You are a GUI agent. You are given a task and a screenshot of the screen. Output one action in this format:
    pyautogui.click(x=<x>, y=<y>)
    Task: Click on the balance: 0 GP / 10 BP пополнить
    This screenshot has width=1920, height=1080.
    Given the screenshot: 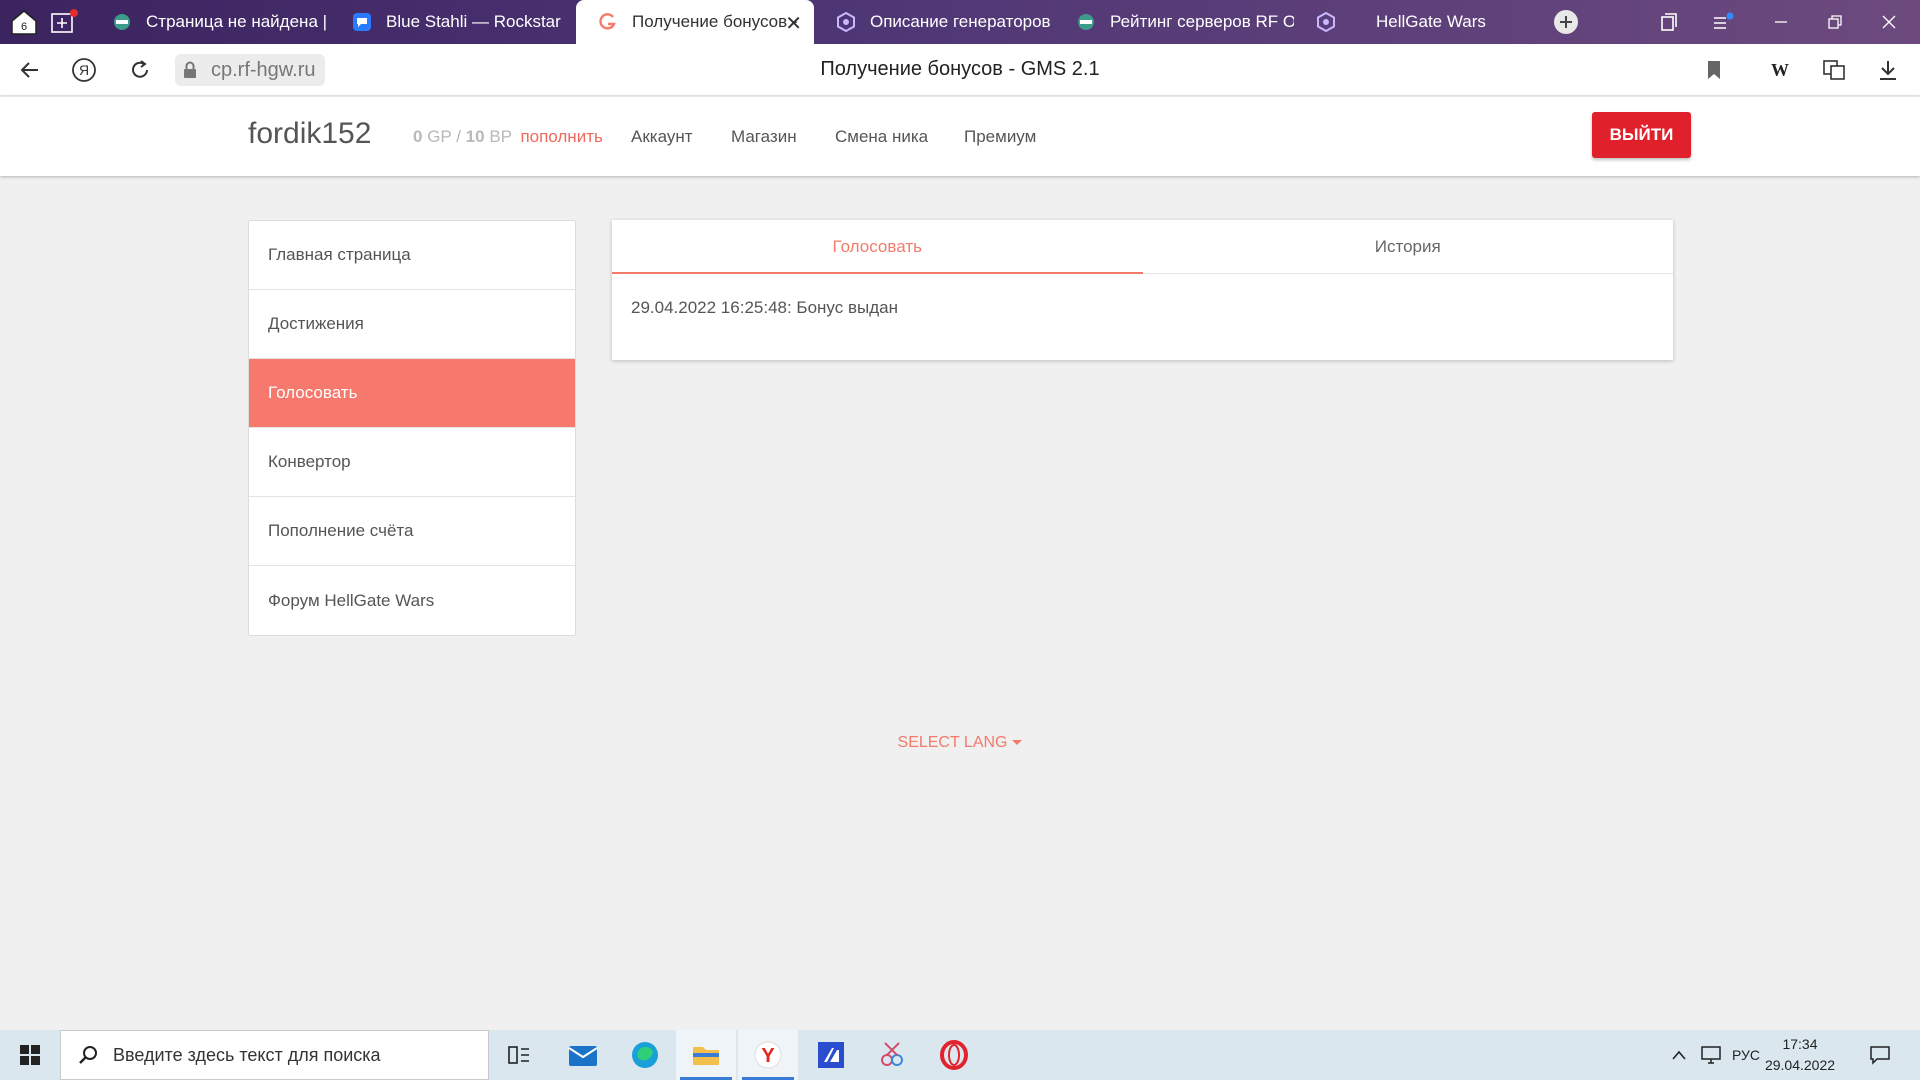 What is the action you would take?
    pyautogui.click(x=508, y=137)
    